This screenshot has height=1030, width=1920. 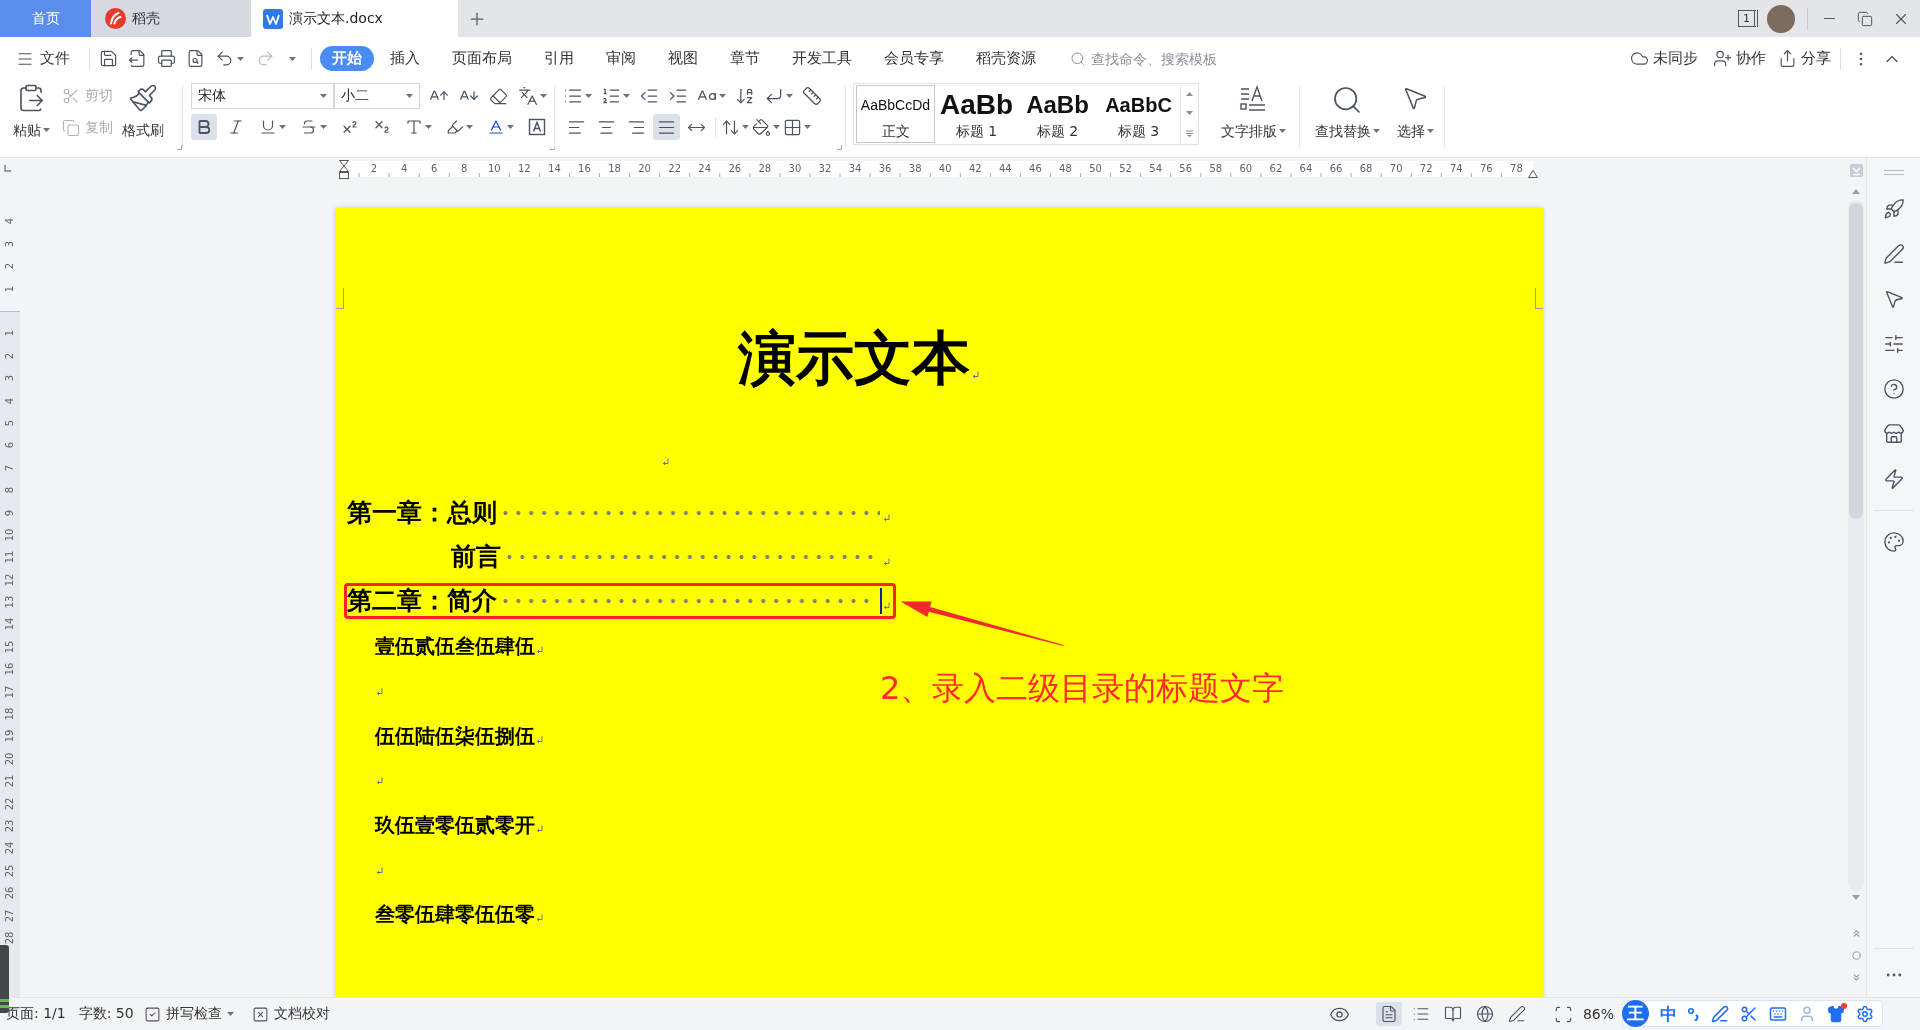 I want to click on settings-icon, so click(x=1865, y=1013).